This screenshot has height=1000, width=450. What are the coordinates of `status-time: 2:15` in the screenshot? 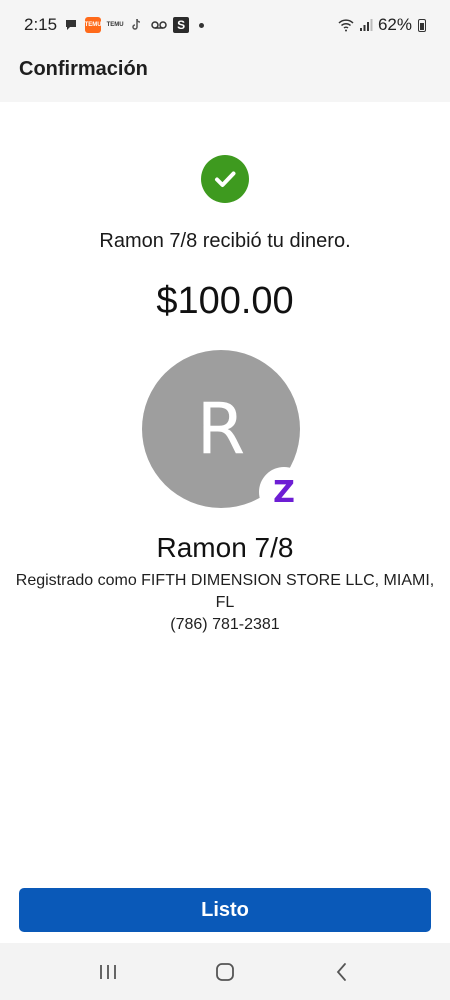 It's located at (41, 24).